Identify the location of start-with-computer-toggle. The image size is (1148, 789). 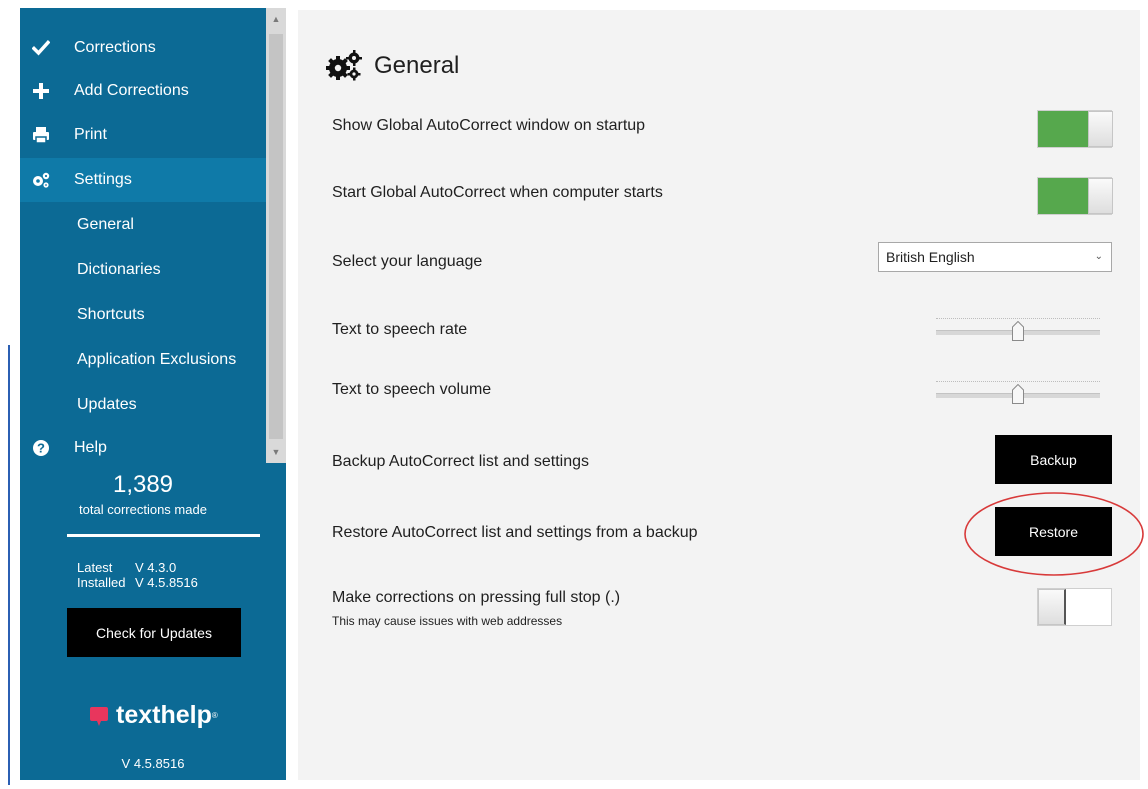
(1075, 196).